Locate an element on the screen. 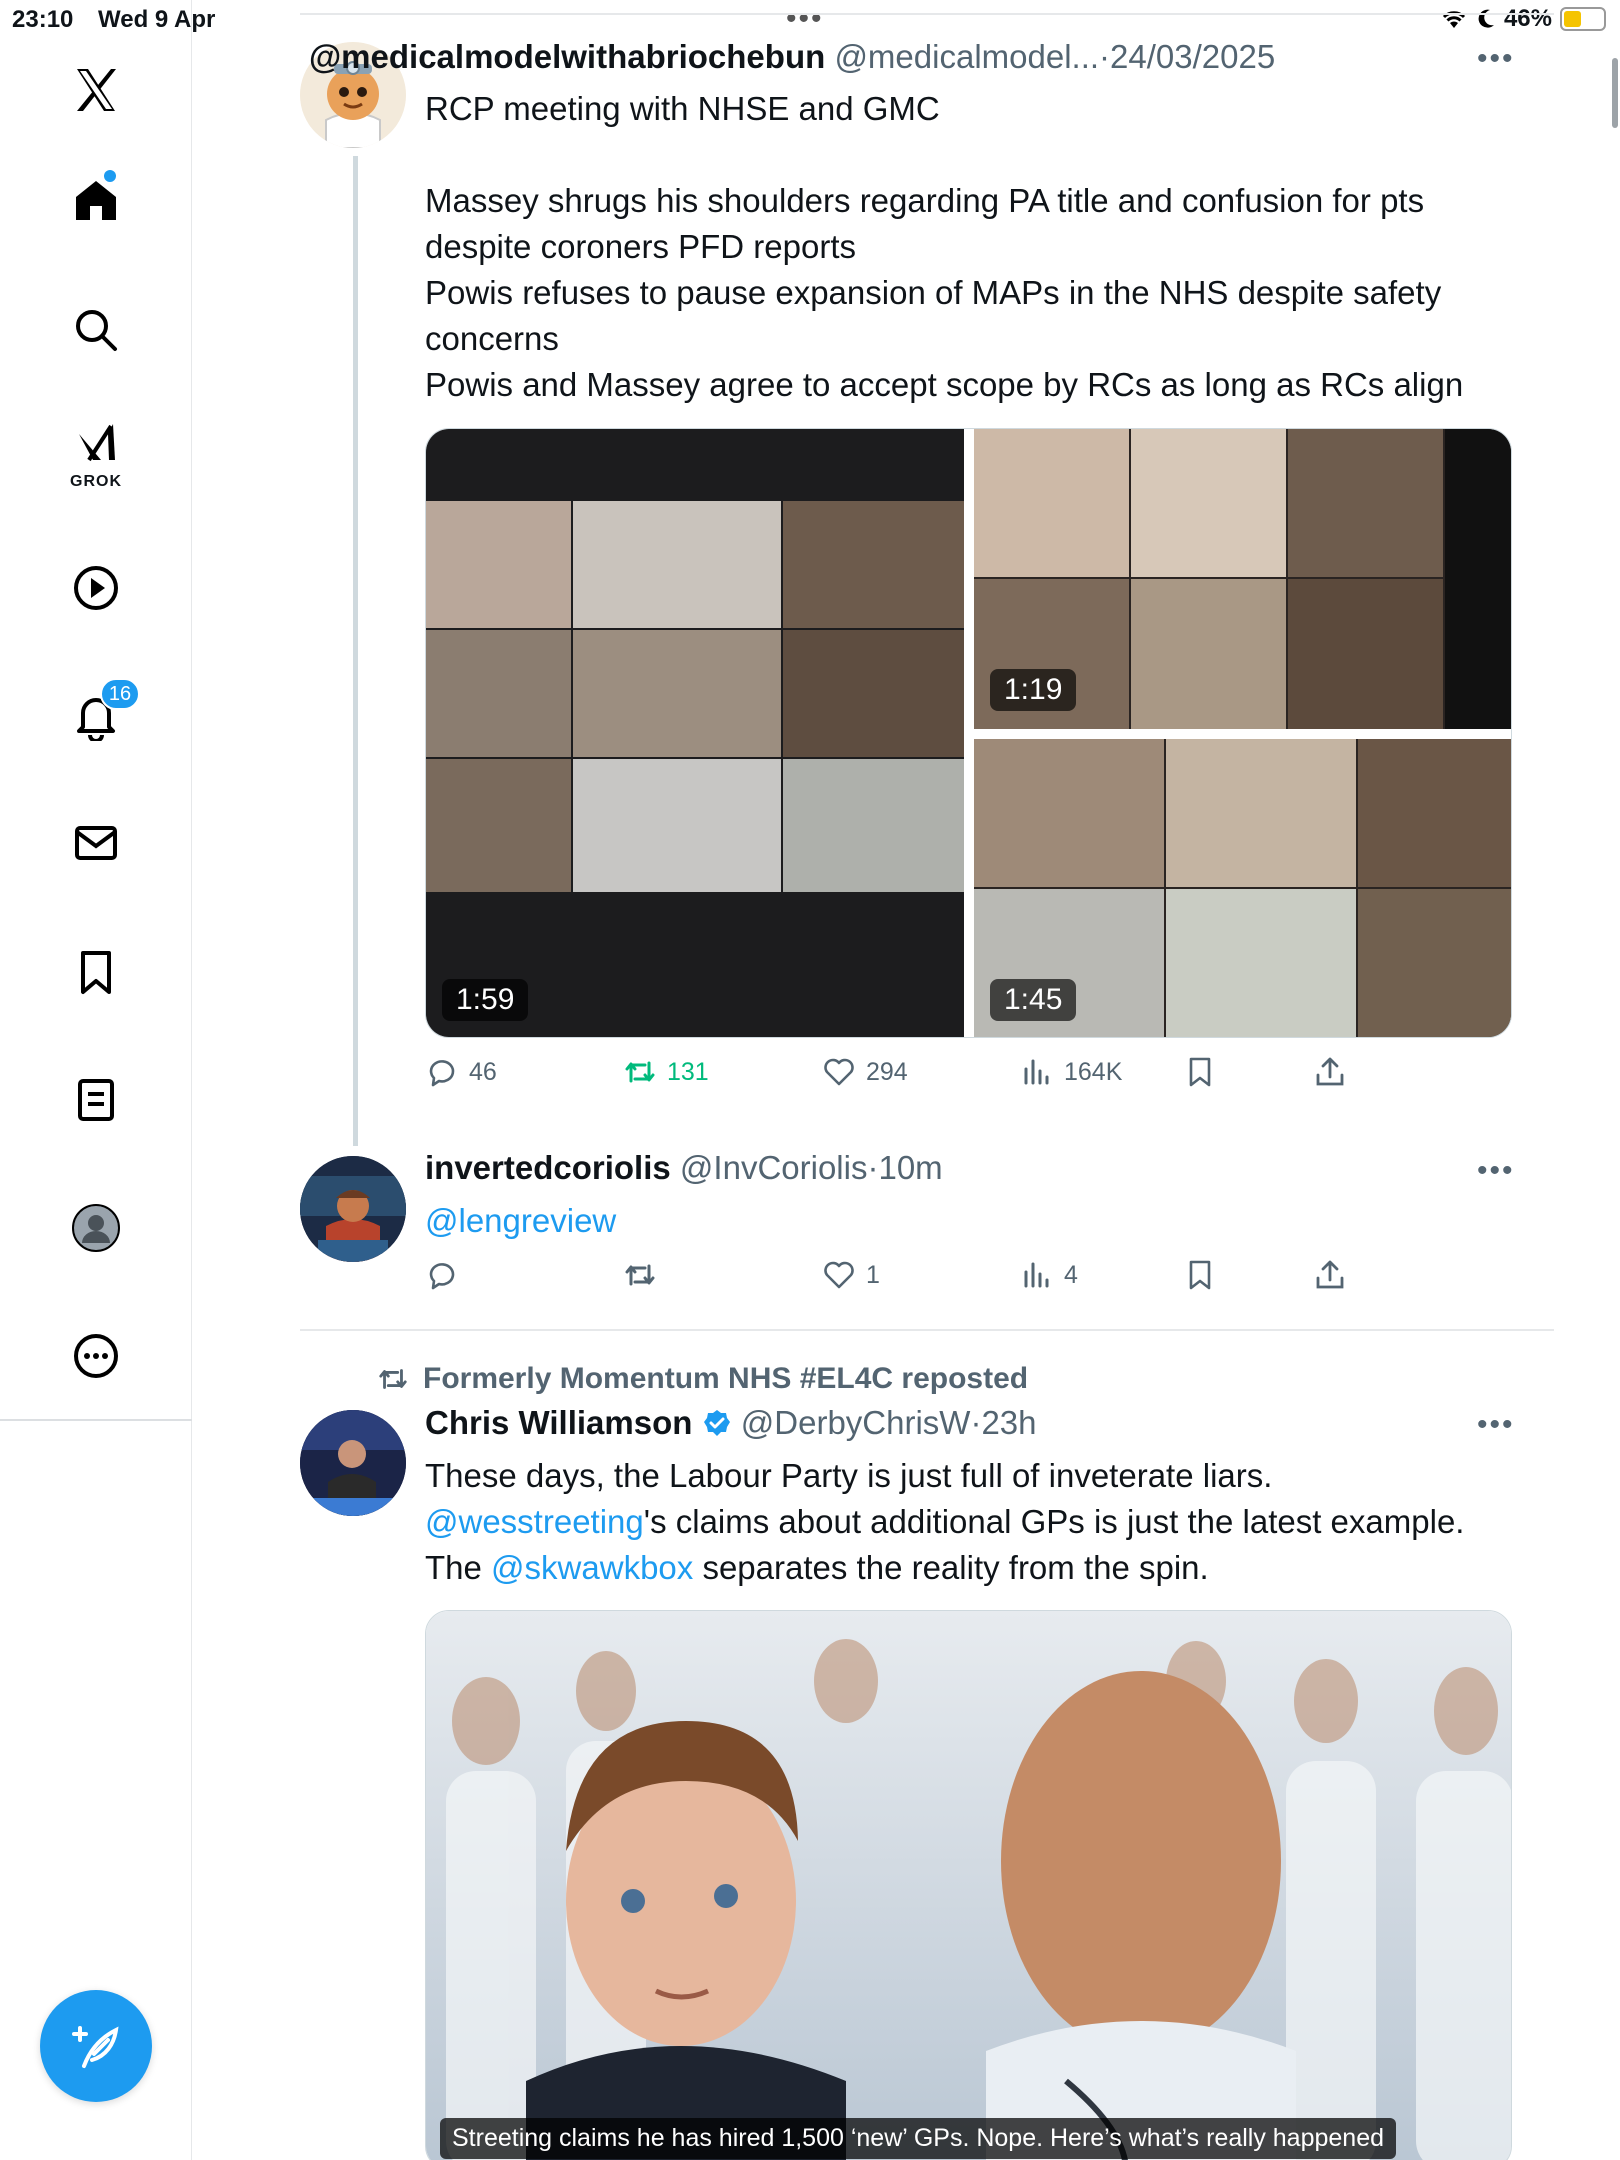  sidebar-item-bookmarks is located at coordinates (96, 972).